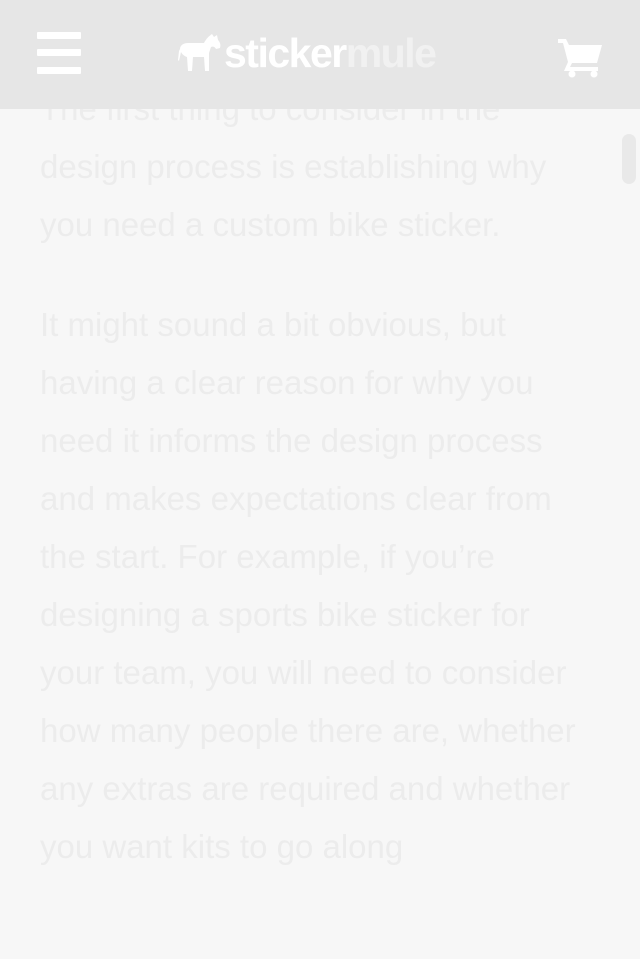  What do you see at coordinates (199, 52) in the screenshot?
I see `mule-logo-icon` at bounding box center [199, 52].